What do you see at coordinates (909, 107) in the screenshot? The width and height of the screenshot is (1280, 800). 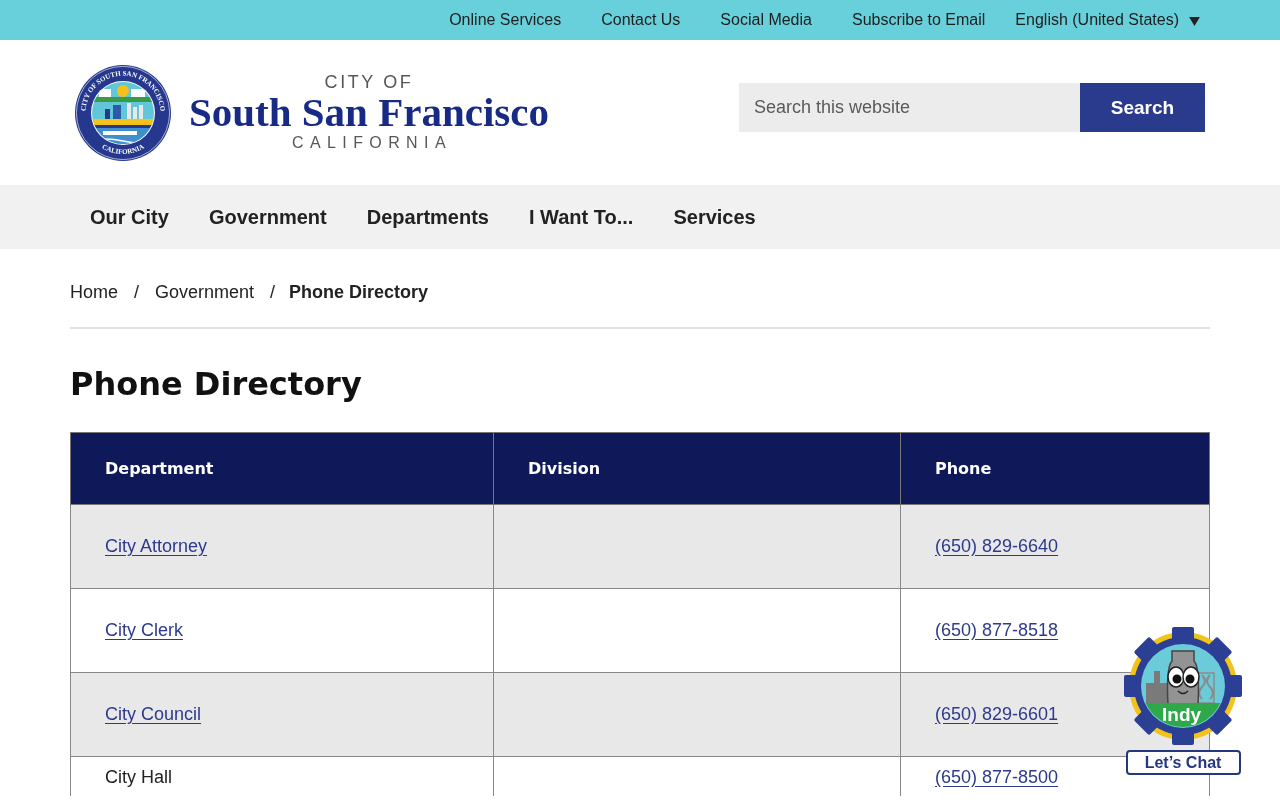 I see `search-field: Search this website` at bounding box center [909, 107].